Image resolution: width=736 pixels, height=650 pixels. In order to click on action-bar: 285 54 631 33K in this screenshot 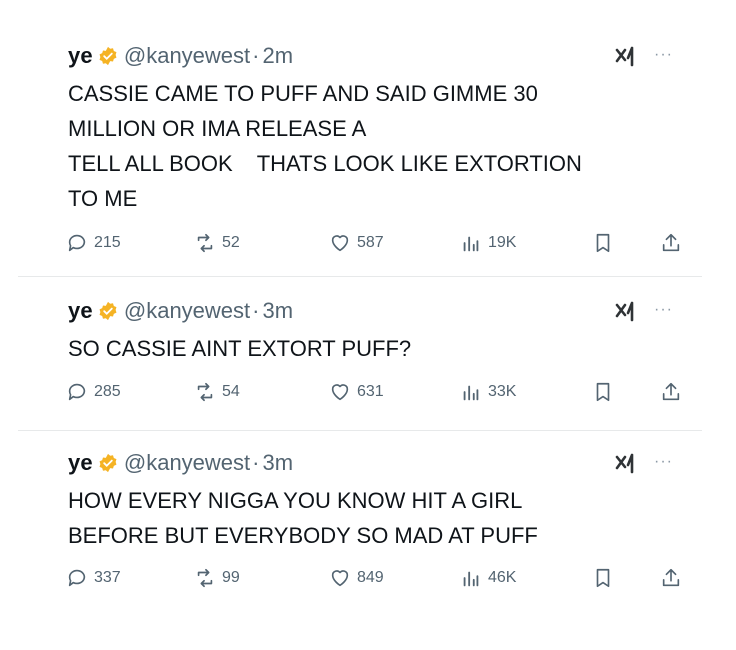, I will do `click(384, 392)`.